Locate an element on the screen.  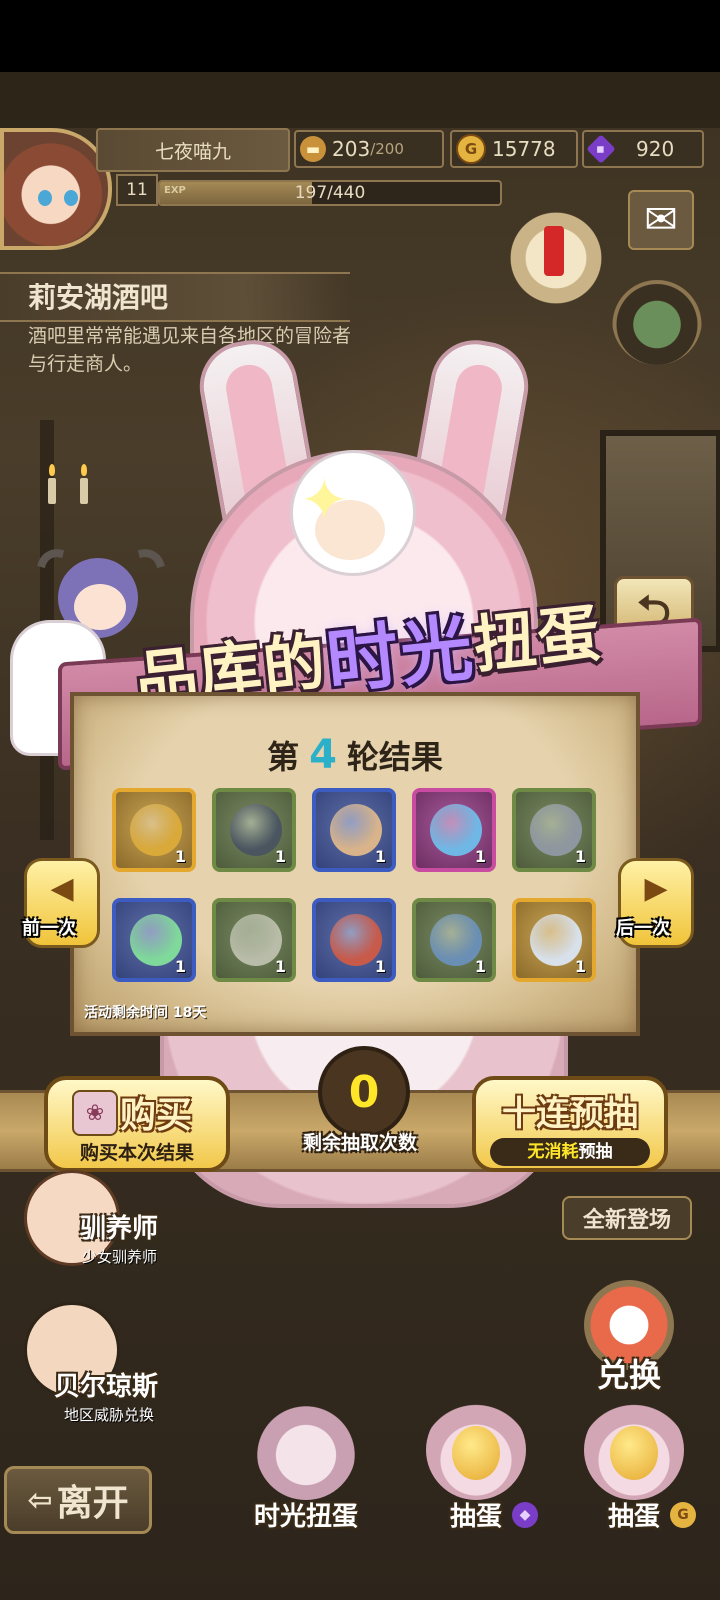
bread-icon: ▬ is located at coordinates (313, 149).